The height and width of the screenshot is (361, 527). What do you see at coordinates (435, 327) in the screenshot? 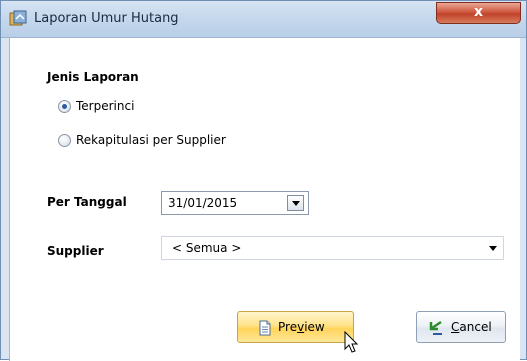
I see `undo-arrow-icon` at bounding box center [435, 327].